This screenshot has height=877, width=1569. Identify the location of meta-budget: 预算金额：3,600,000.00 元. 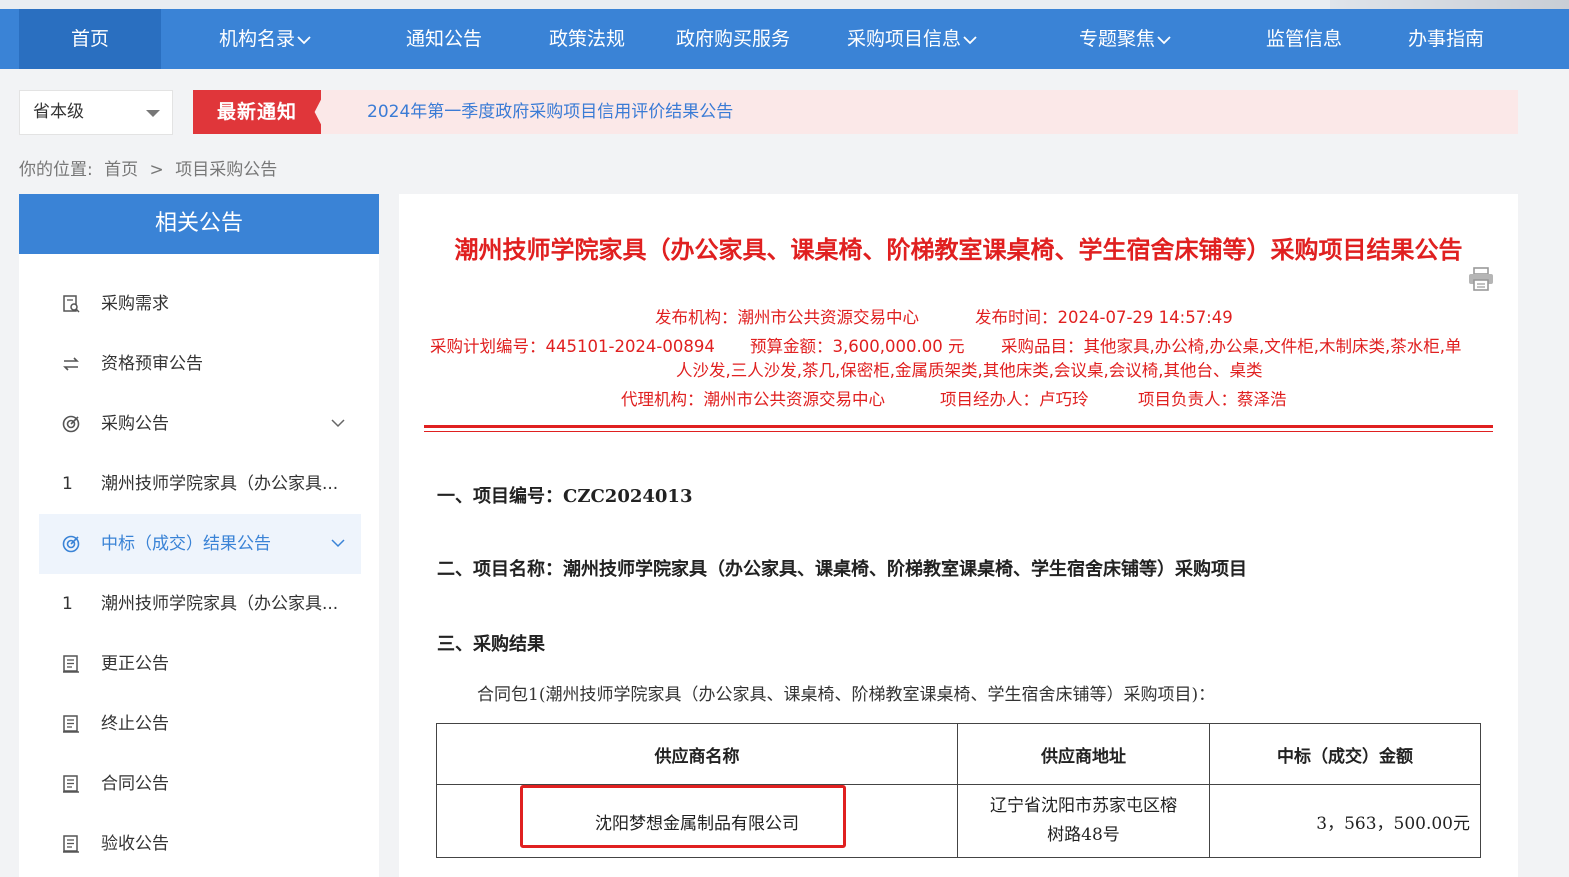
(857, 346).